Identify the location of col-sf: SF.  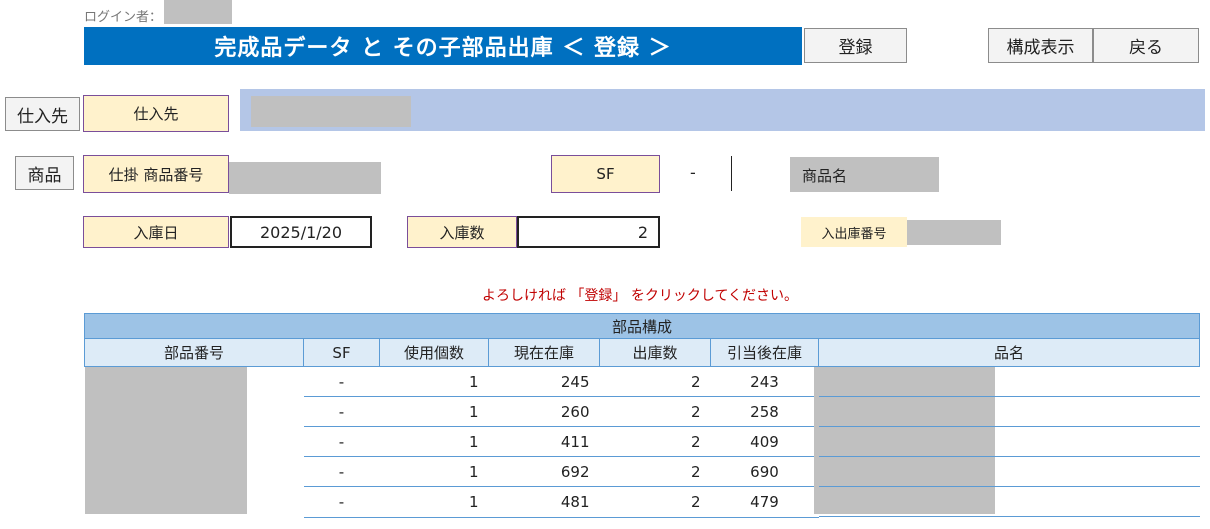
(341, 352).